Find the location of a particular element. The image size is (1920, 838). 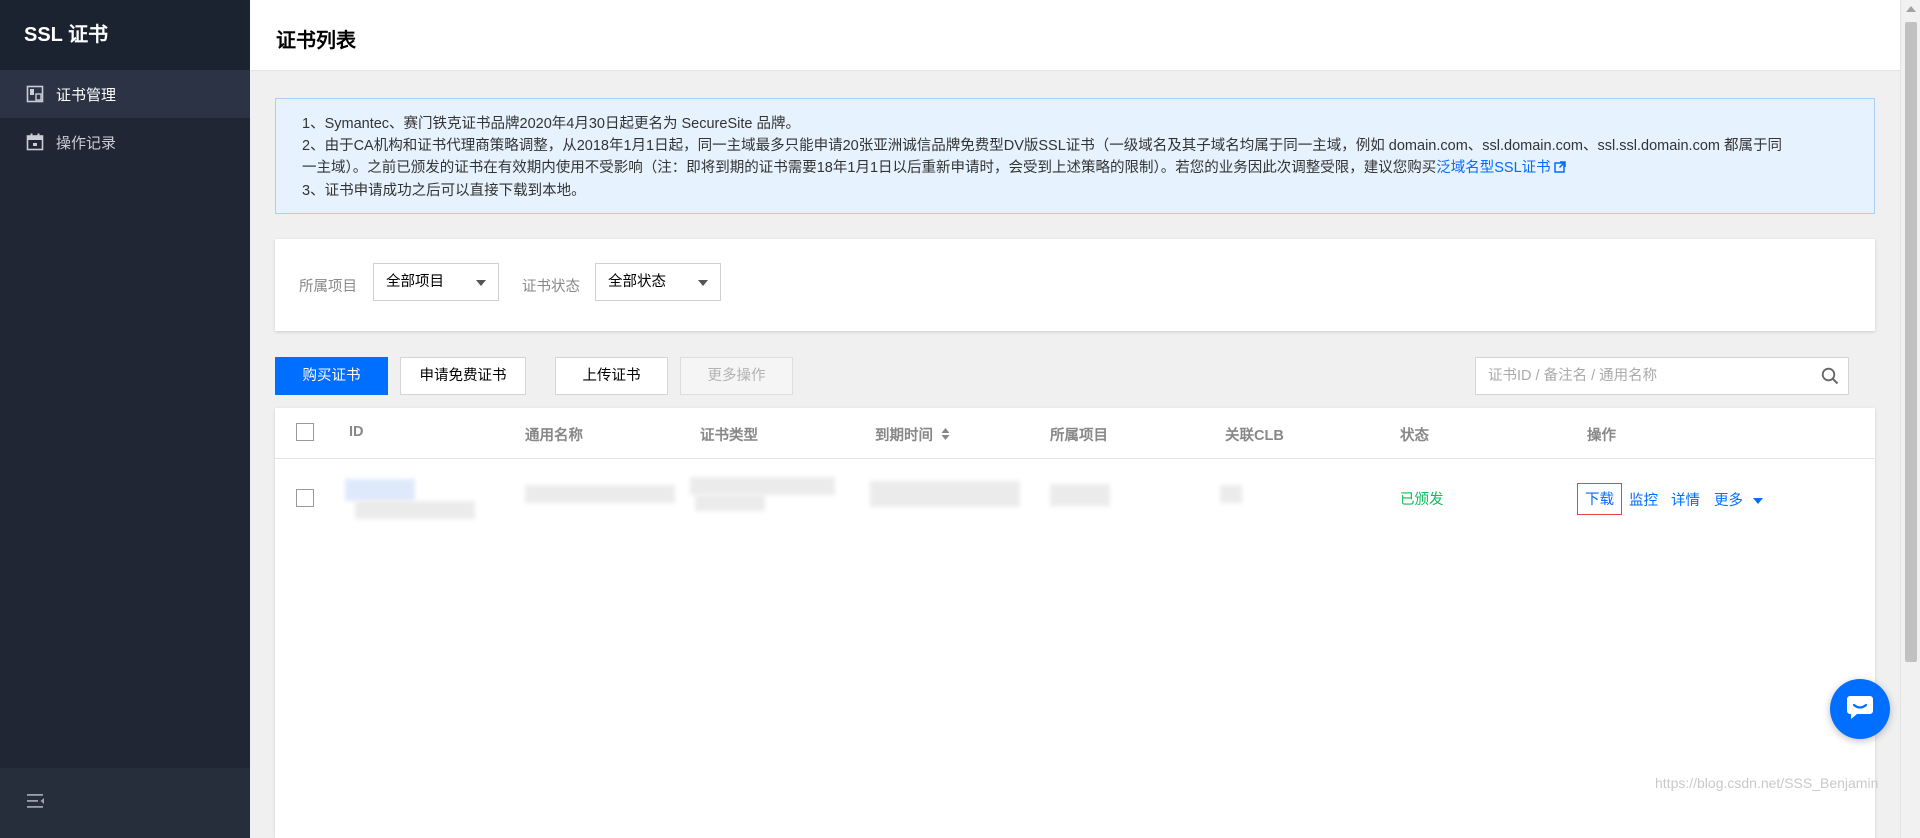

monitor-link: 监控 is located at coordinates (1643, 499).